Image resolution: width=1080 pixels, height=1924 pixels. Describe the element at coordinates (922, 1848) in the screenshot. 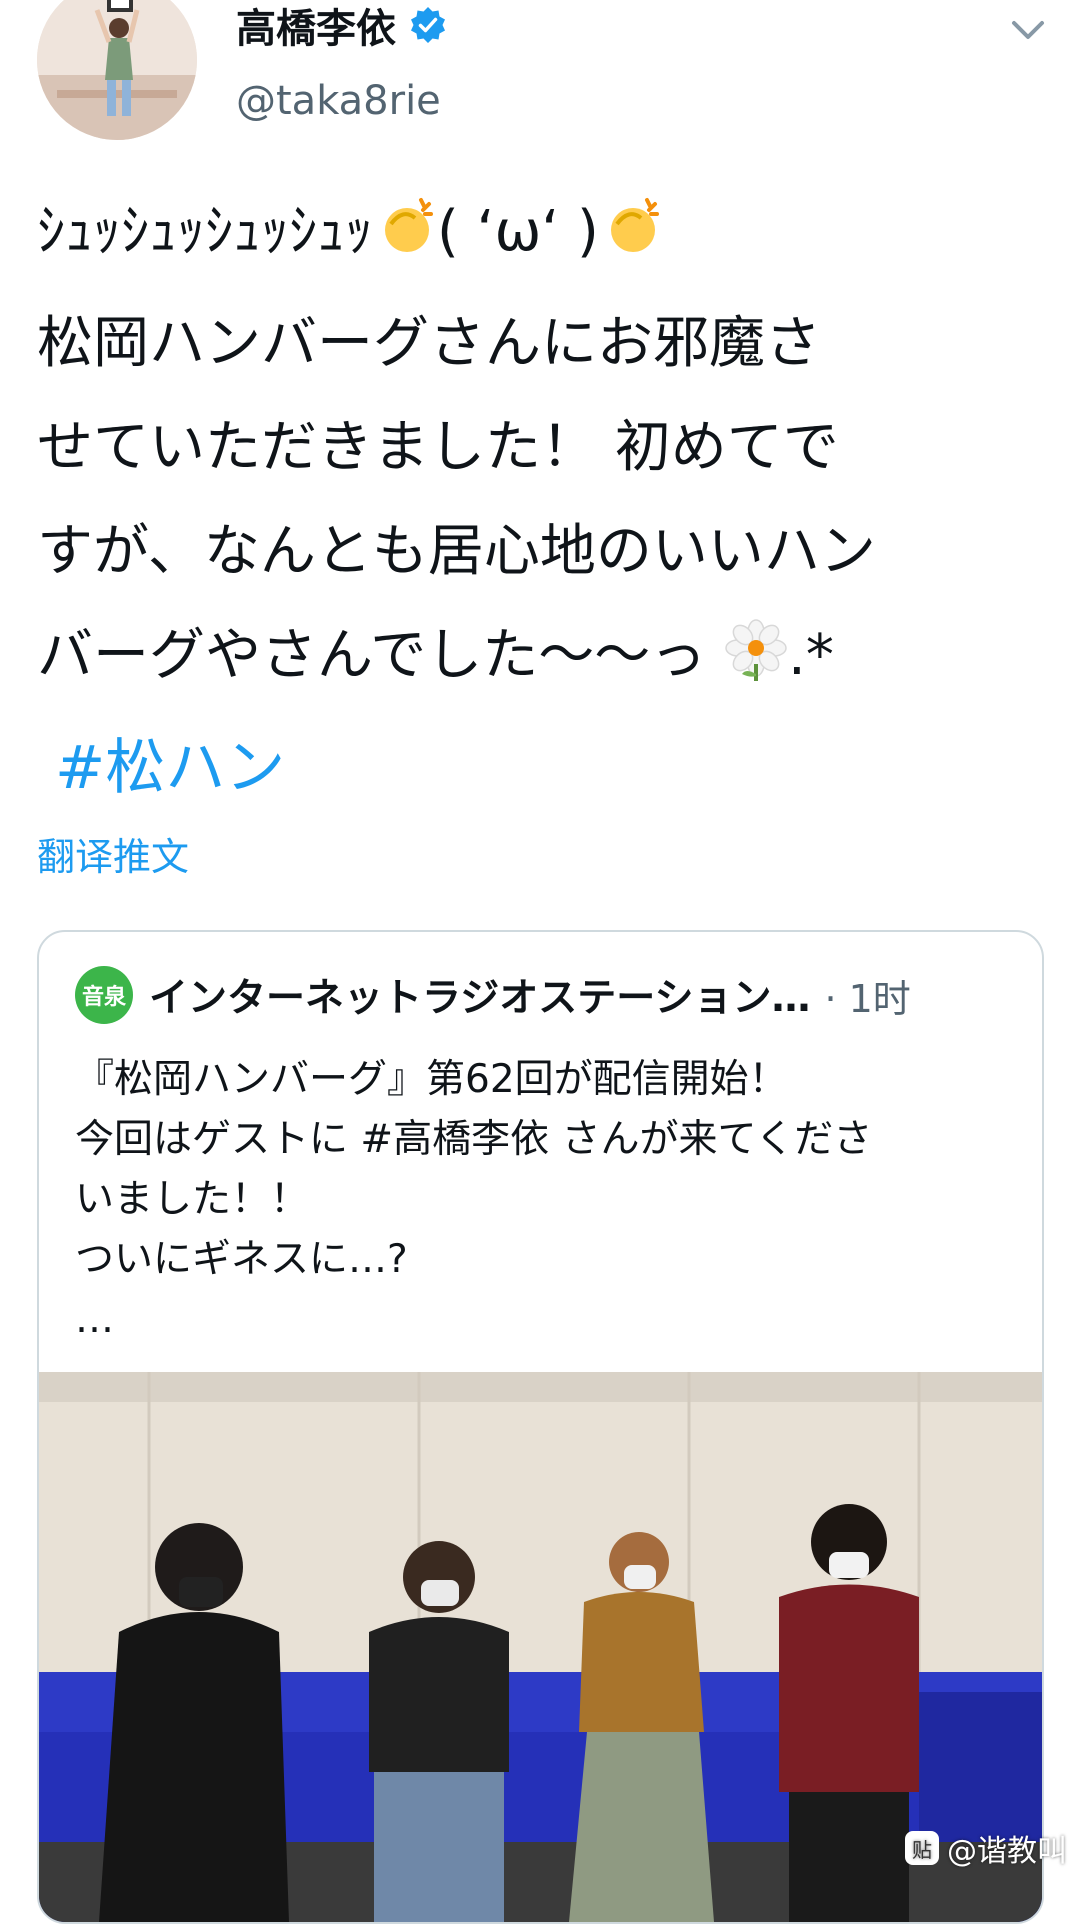

I see `tieba-logo-icon: 贴` at that location.